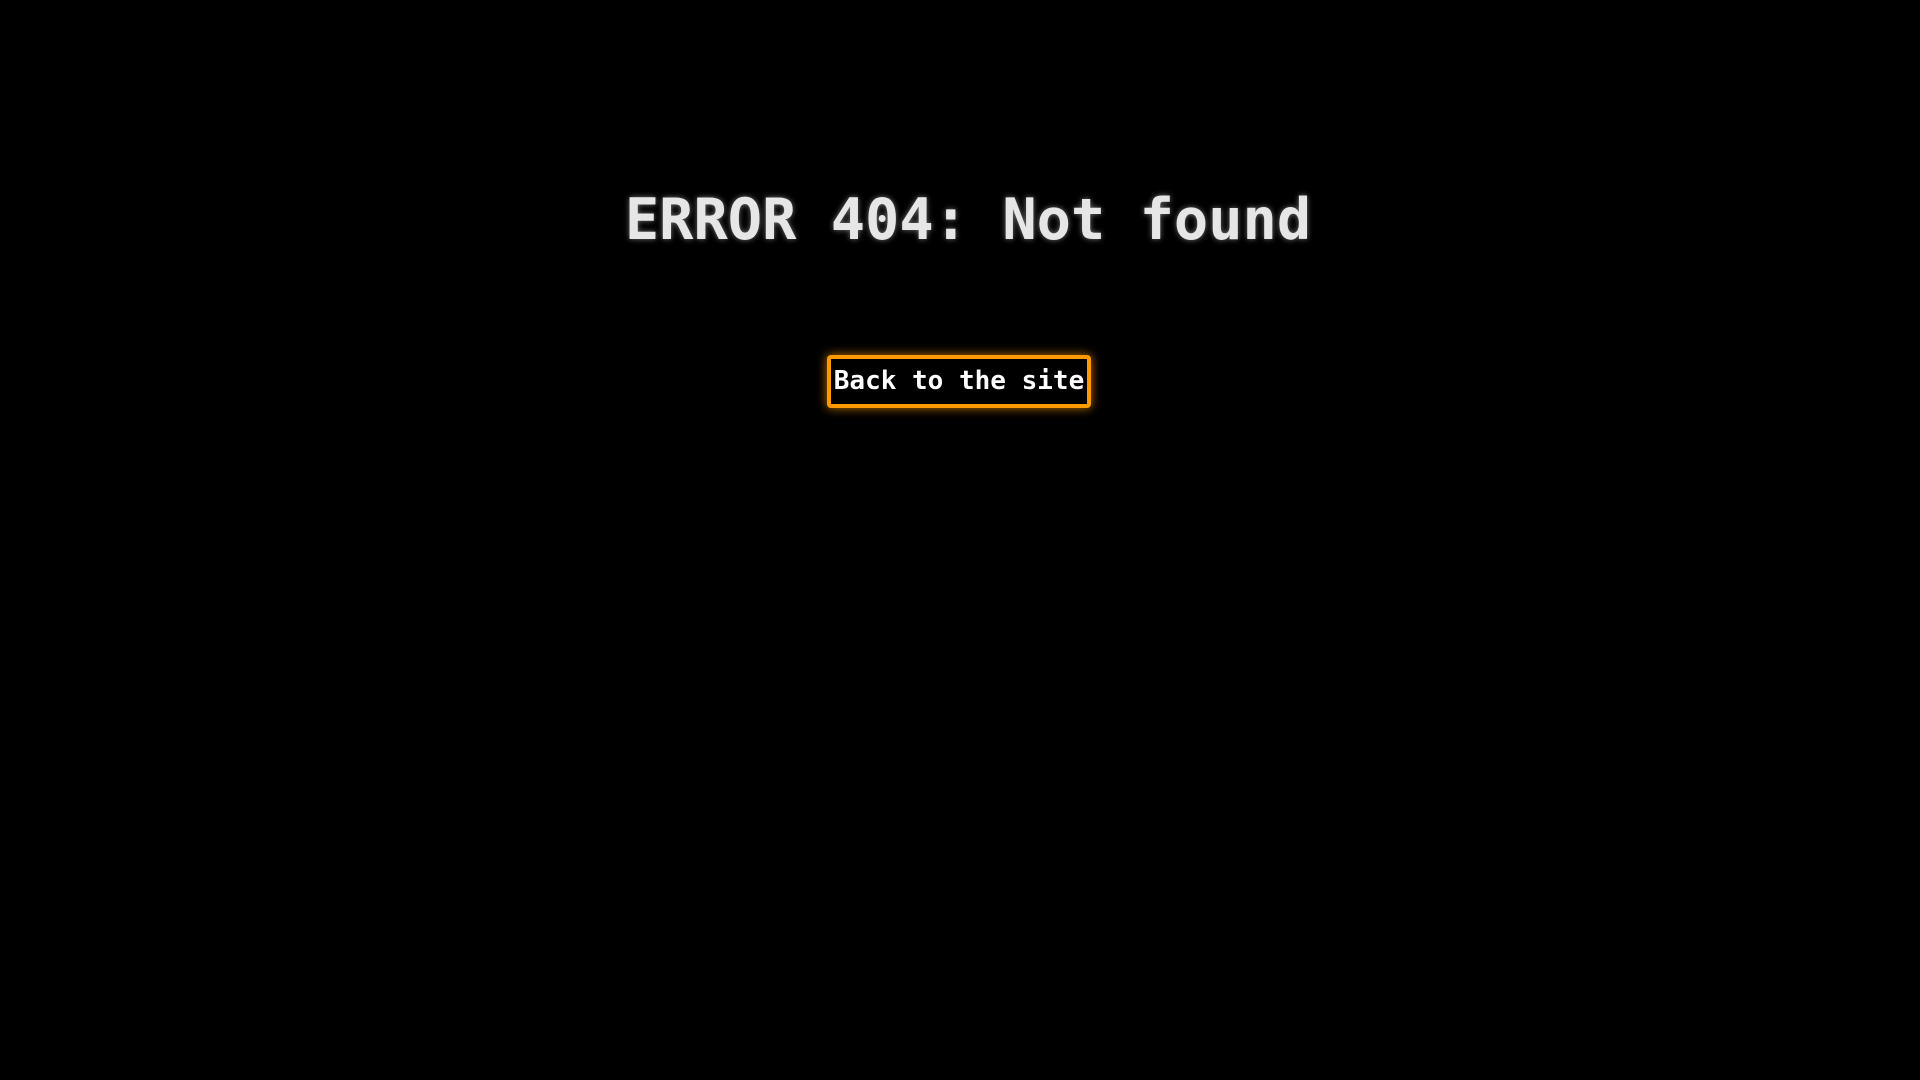 The height and width of the screenshot is (1080, 1920). Describe the element at coordinates (959, 381) in the screenshot. I see `back-to-site-button: Back to the site` at that location.